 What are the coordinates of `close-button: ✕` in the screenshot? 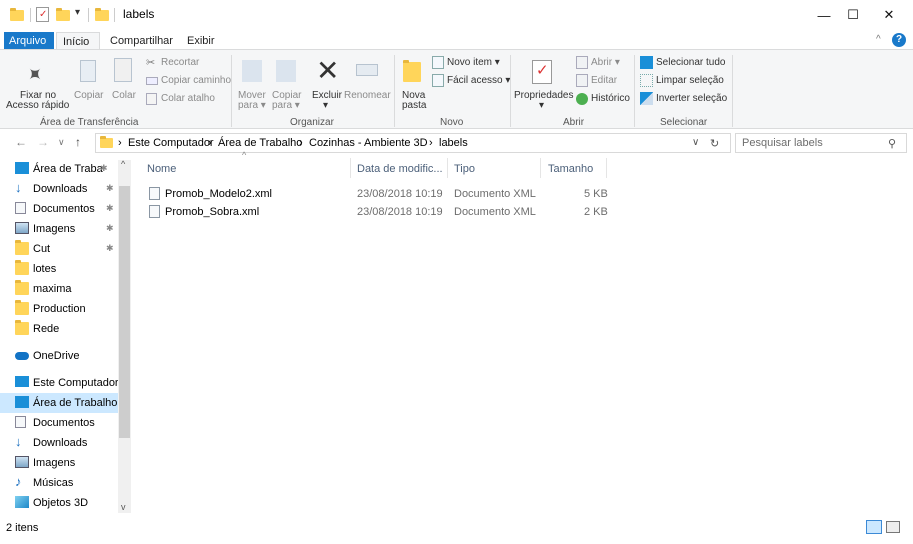 It's located at (889, 15).